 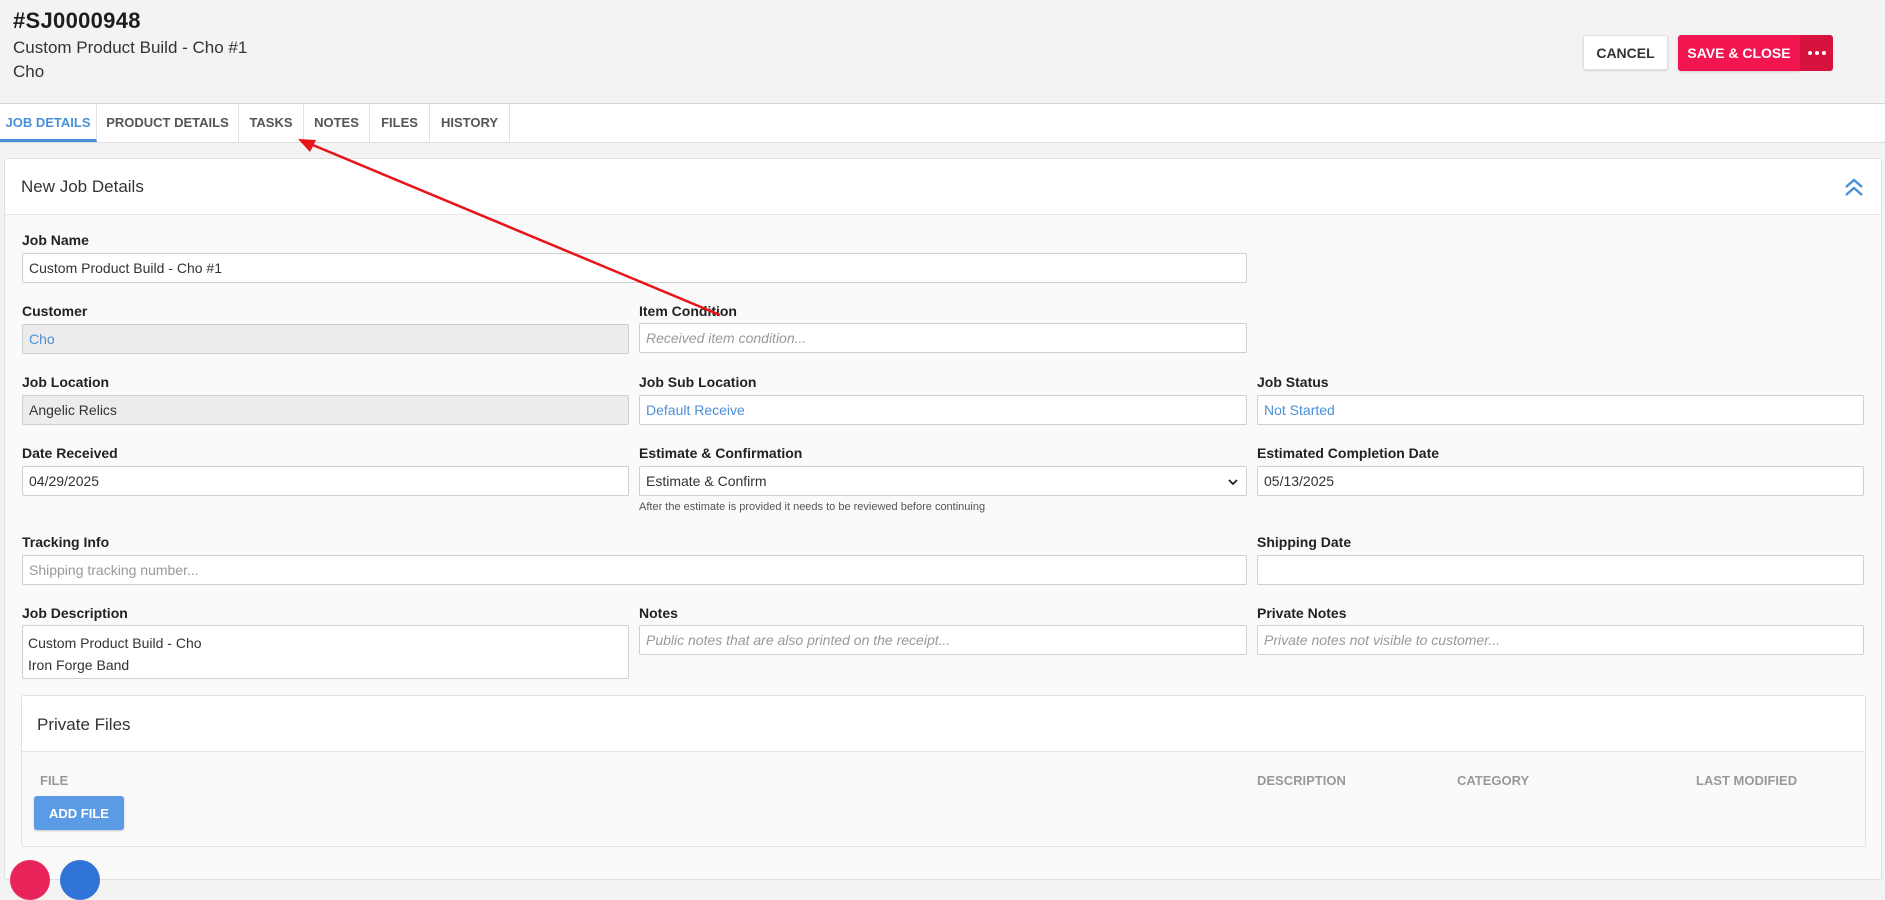 I want to click on notes-label: Notes, so click(x=658, y=613).